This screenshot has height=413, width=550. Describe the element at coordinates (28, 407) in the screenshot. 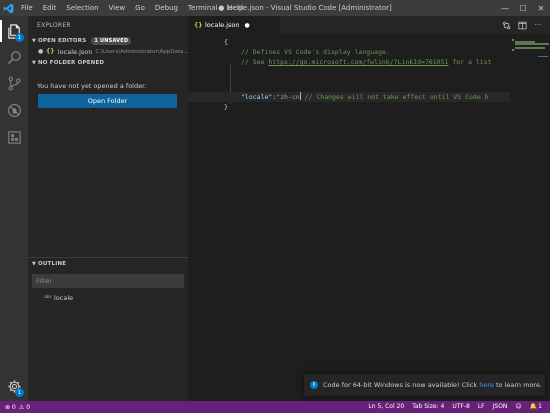

I see `warnings-count: 0` at that location.